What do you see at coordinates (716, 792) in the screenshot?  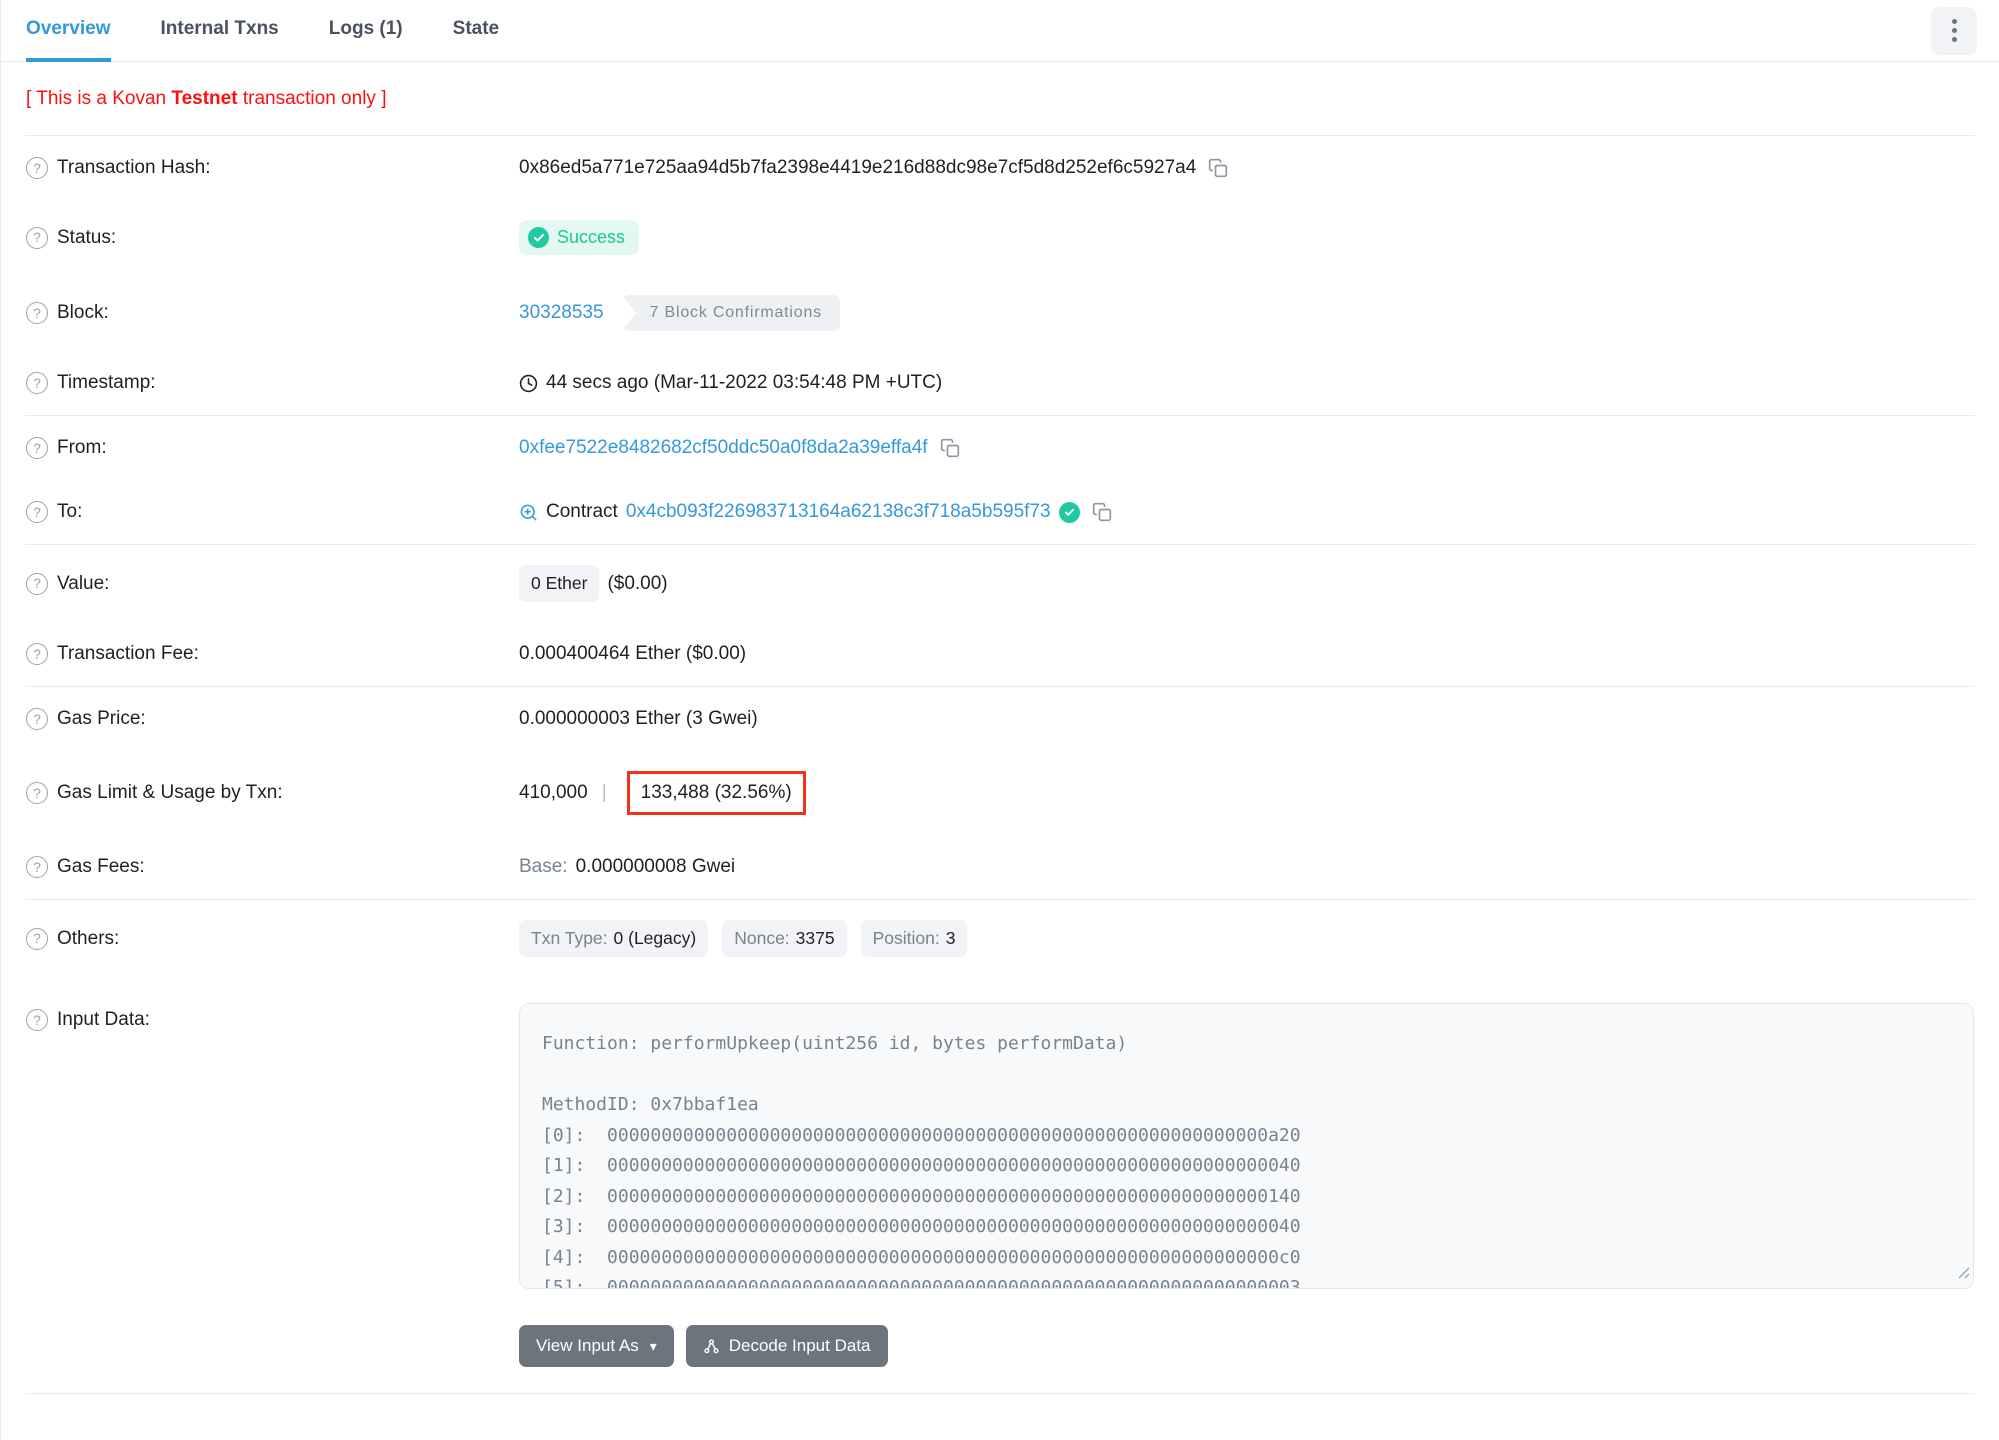 I see `gas-usage-value: 133,488 (32.56%)` at bounding box center [716, 792].